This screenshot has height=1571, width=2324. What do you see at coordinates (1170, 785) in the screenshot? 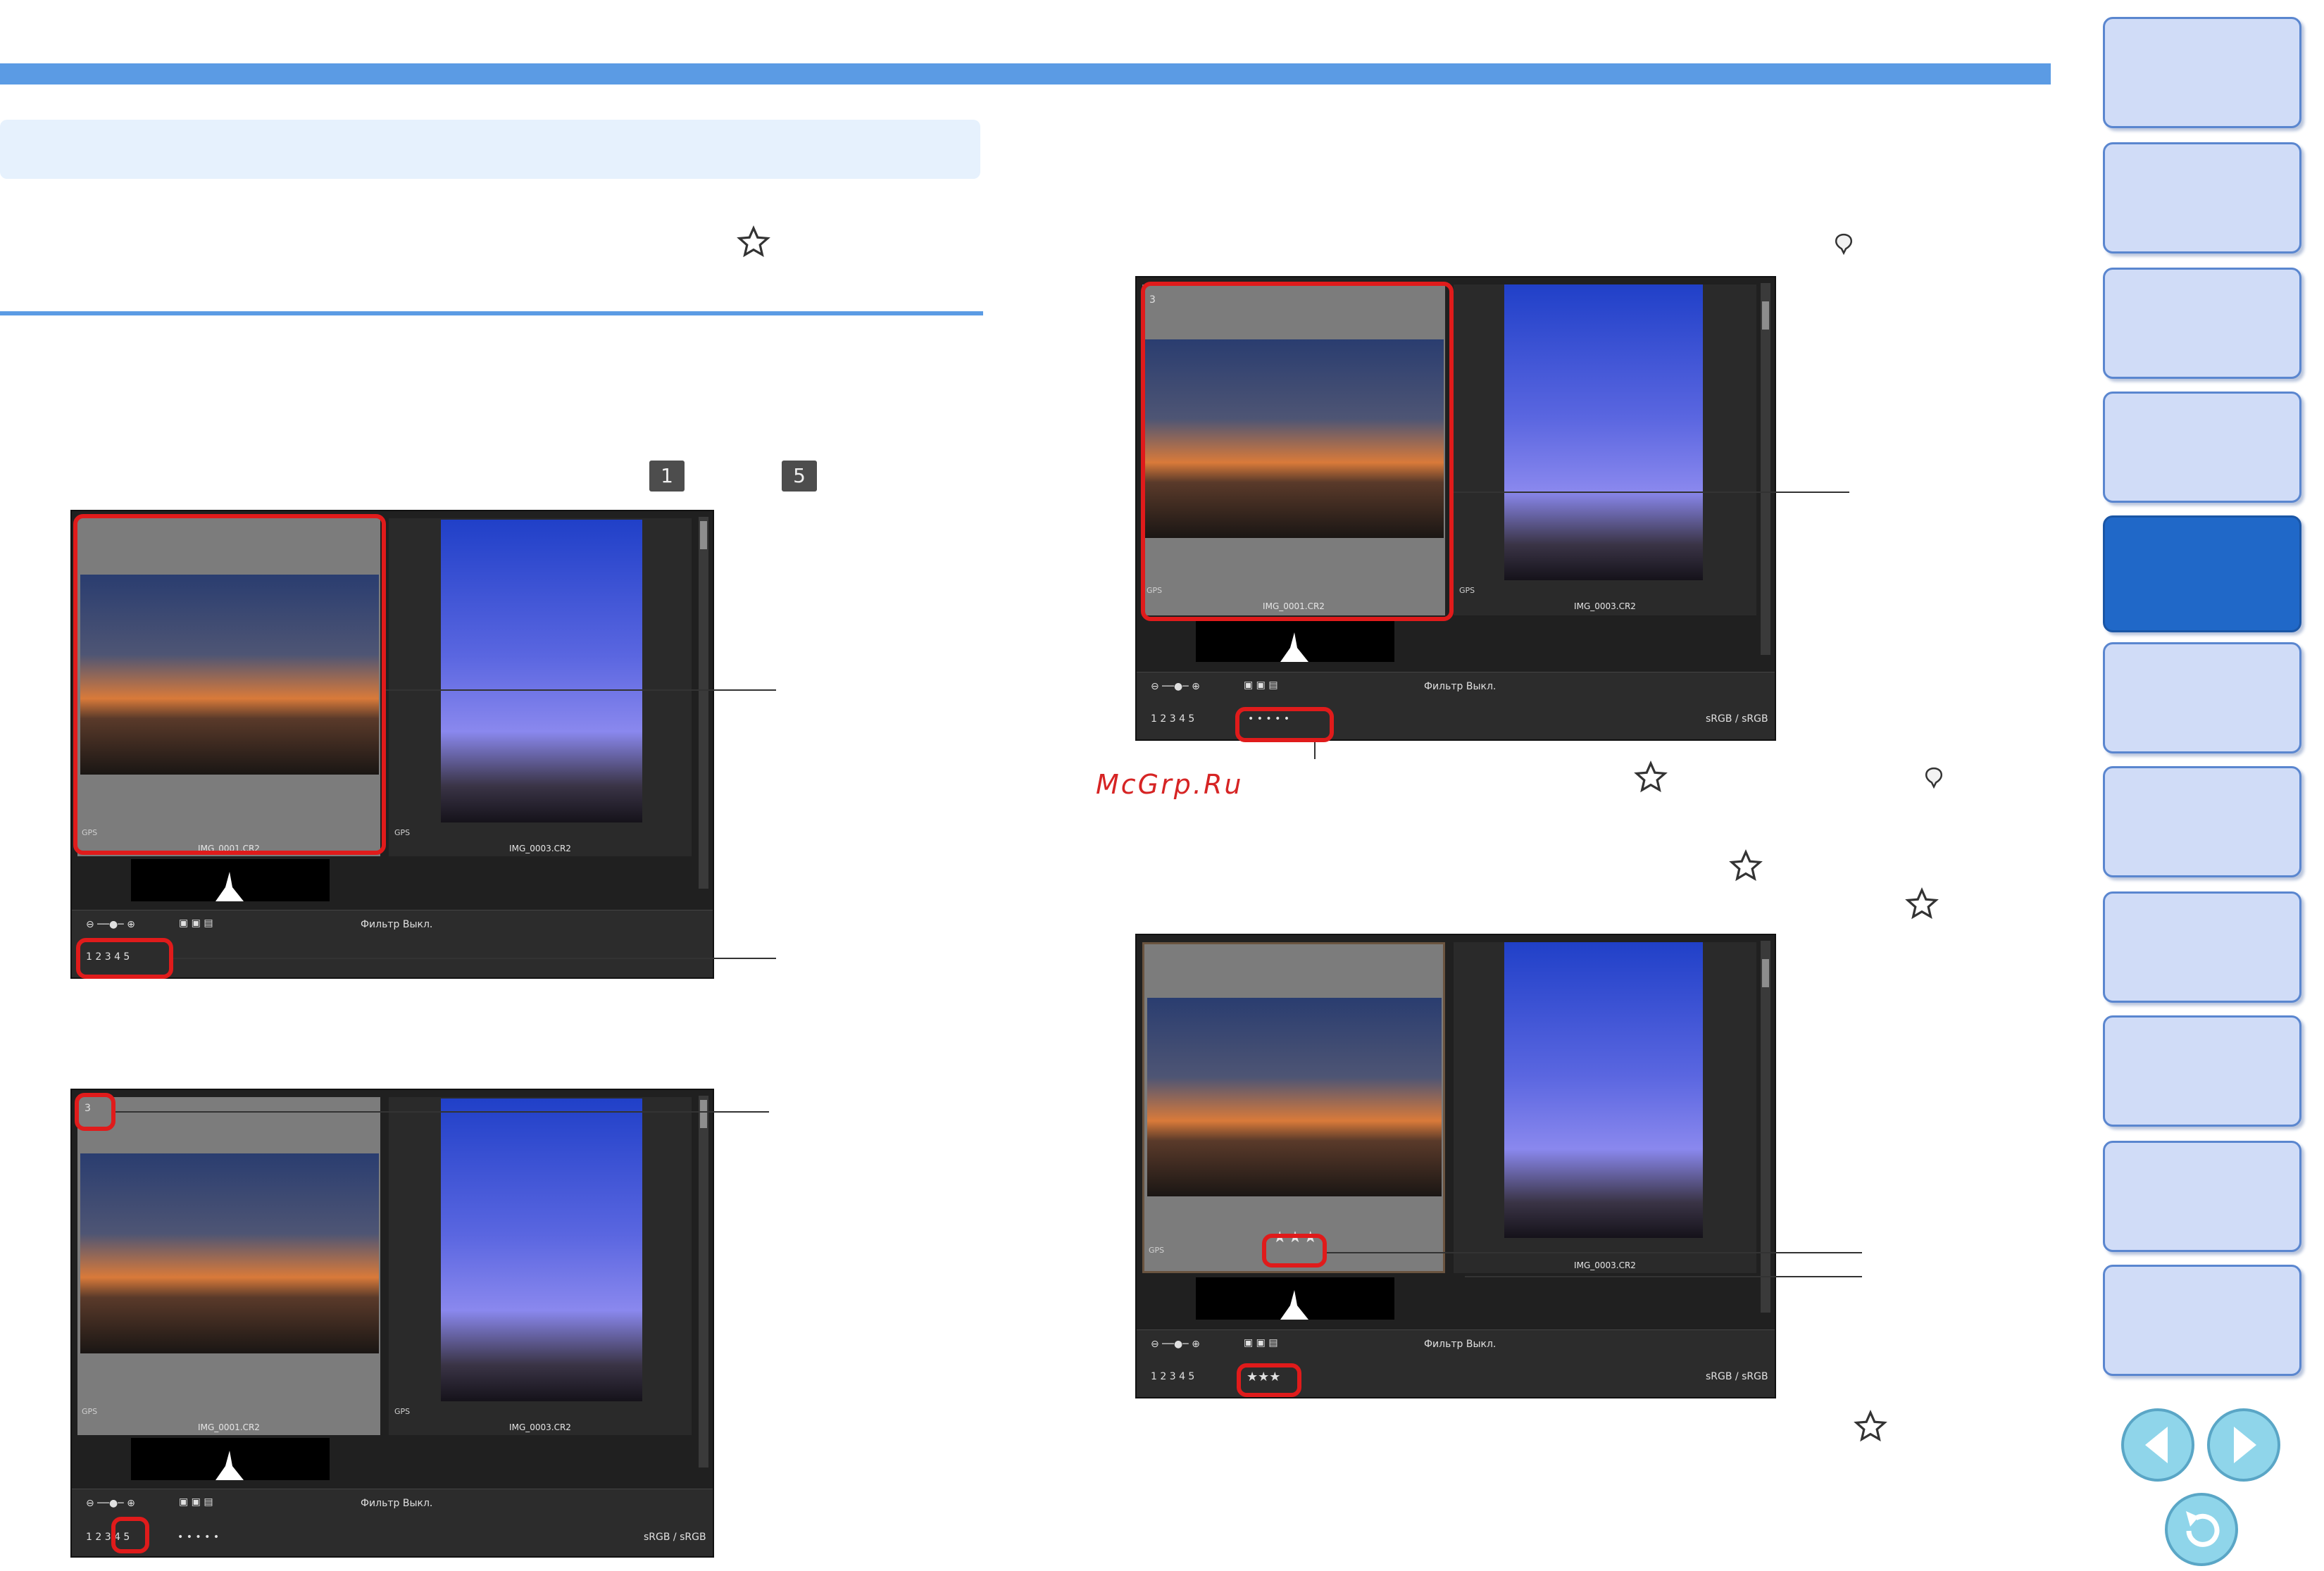
I see `watermark: McGrp.Ru` at bounding box center [1170, 785].